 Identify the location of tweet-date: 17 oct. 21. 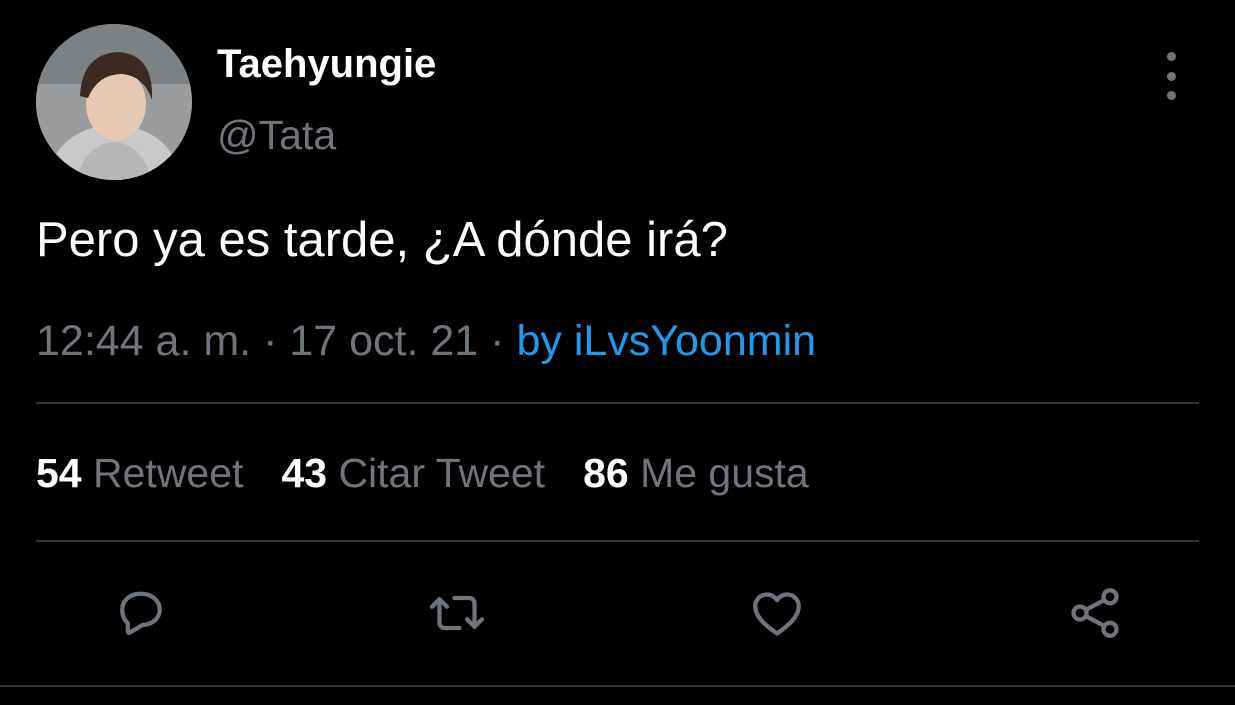
(383, 341).